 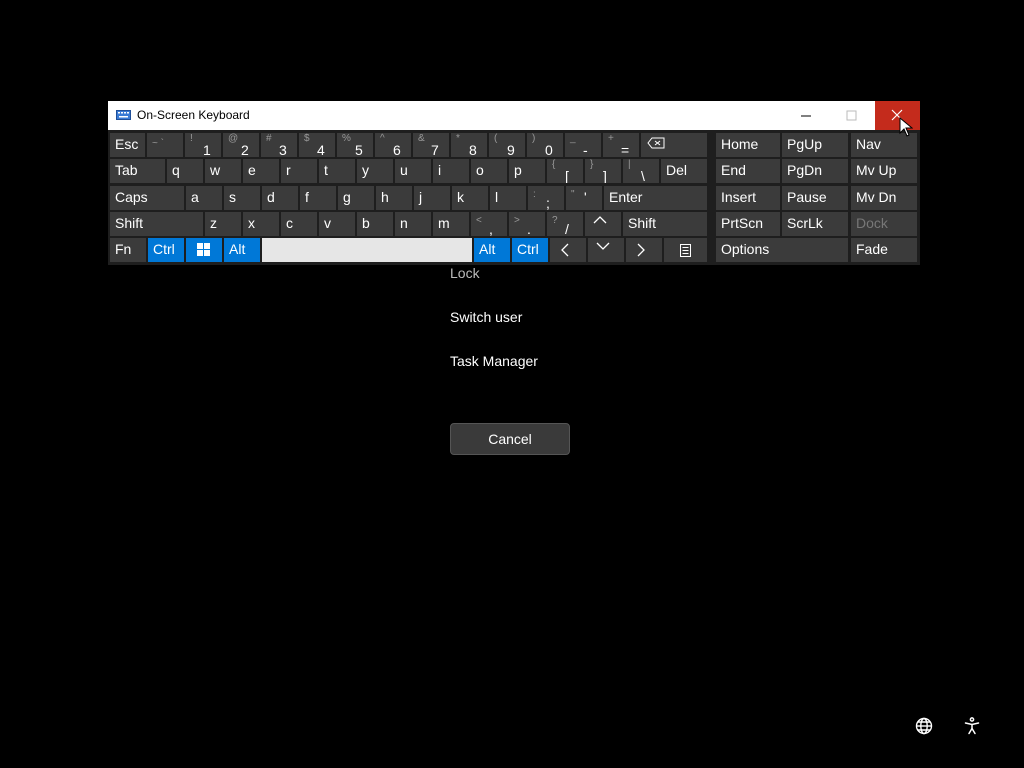 I want to click on arrow-right-icon, so click(x=641, y=250).